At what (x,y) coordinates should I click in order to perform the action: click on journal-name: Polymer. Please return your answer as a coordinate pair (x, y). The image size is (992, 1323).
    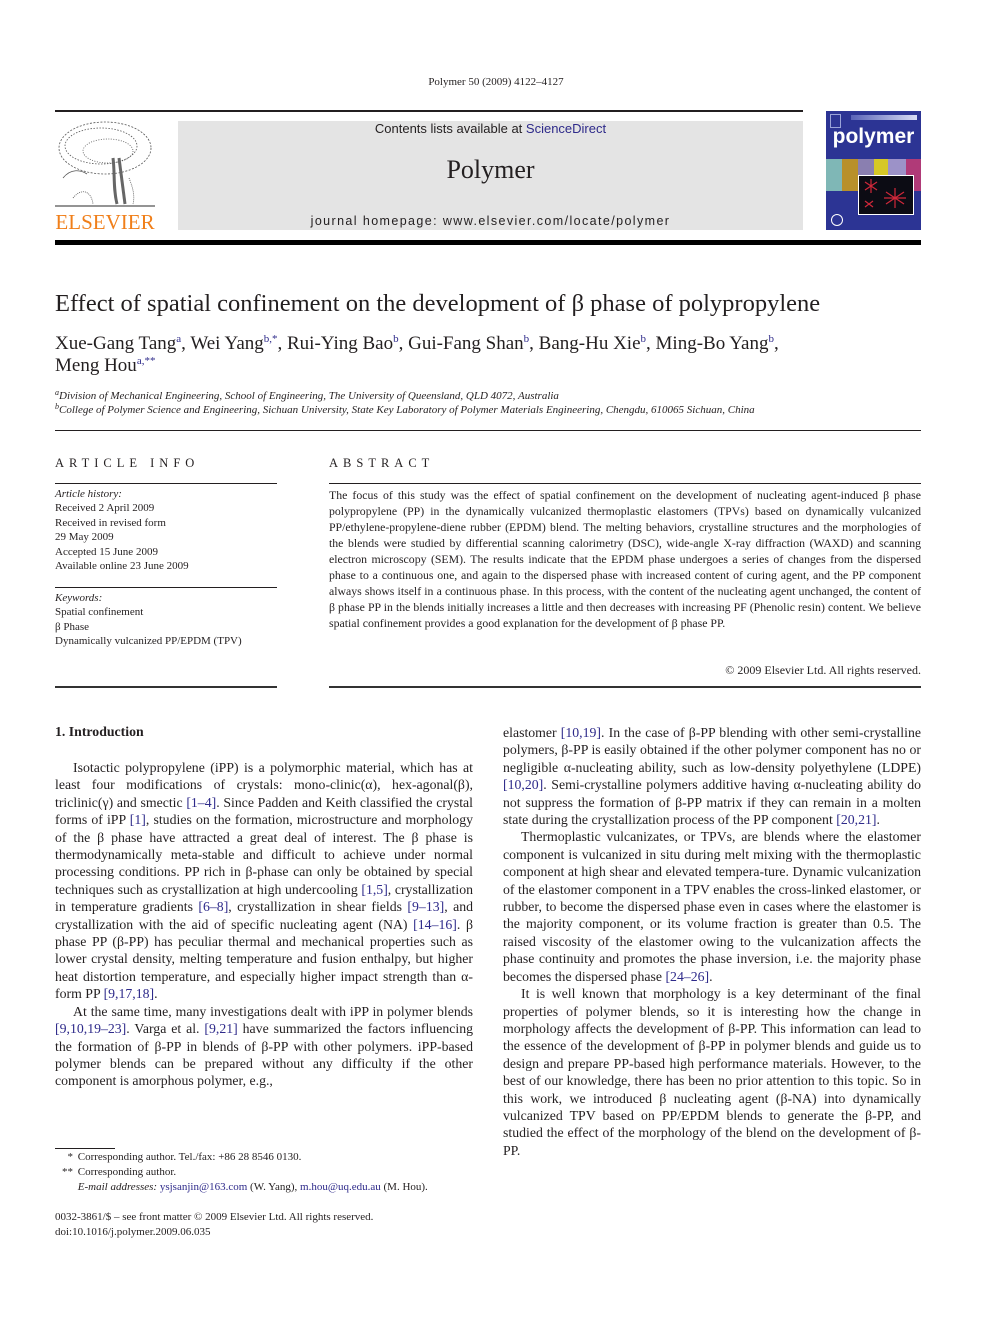
    Looking at the image, I should click on (490, 169).